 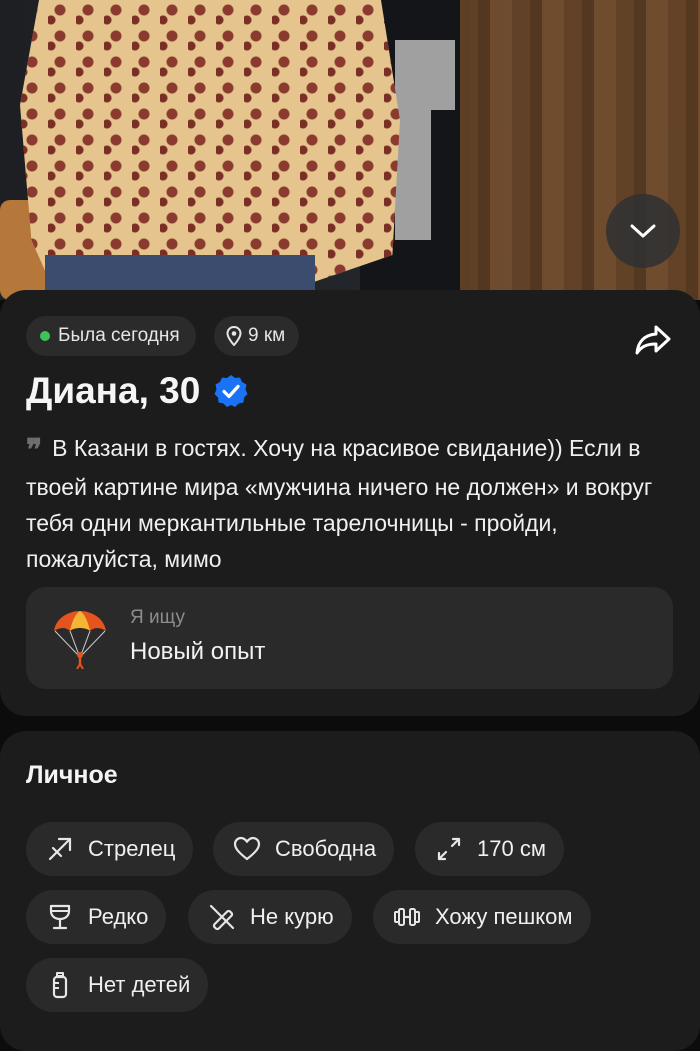 I want to click on location-pin-icon, so click(x=234, y=336).